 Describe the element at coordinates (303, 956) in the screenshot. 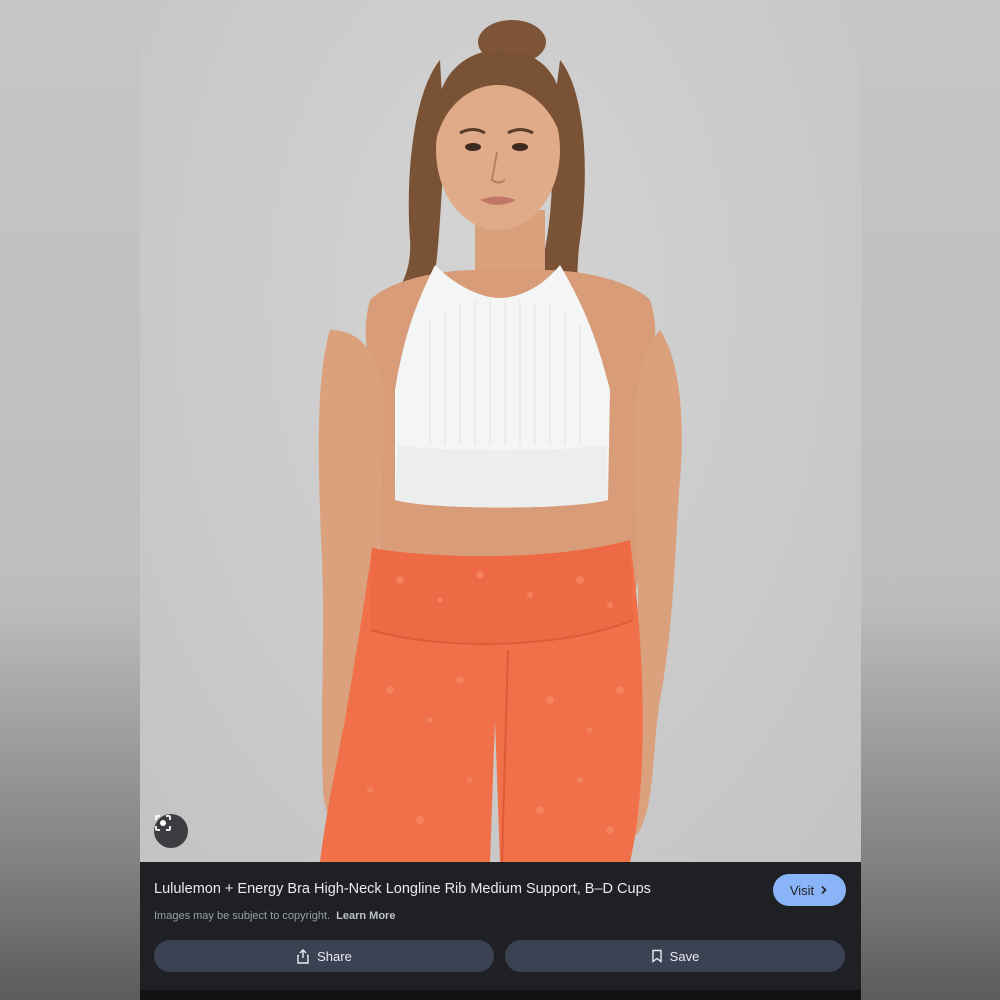

I see `share-icon` at that location.